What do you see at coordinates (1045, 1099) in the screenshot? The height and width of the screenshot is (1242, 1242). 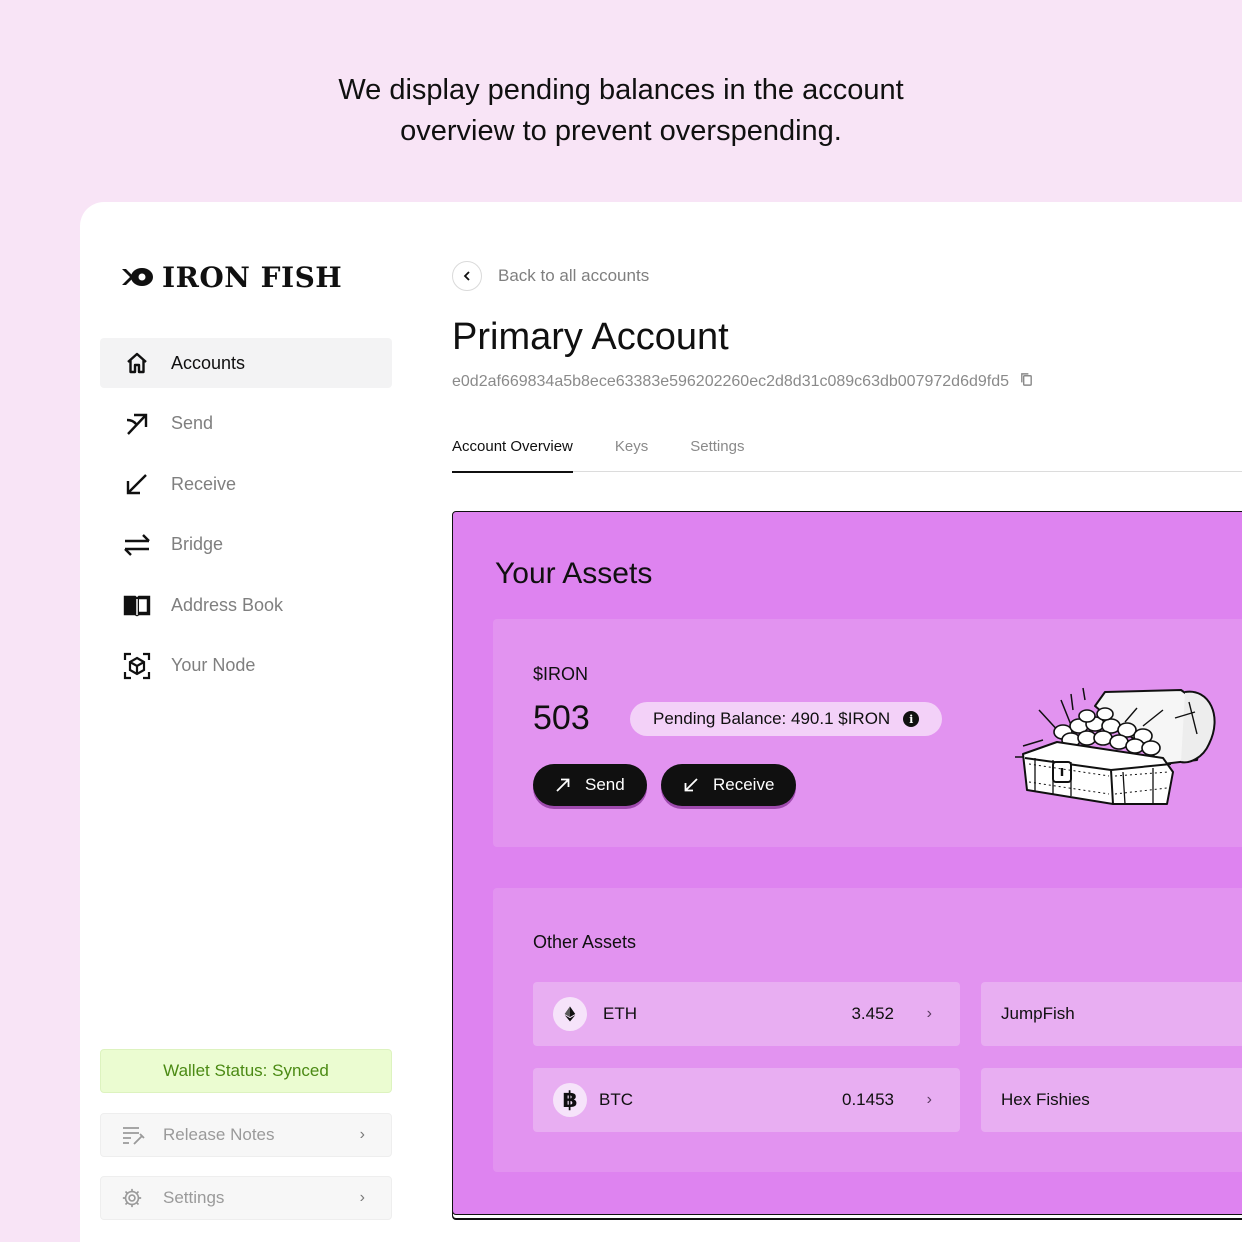 I see `asset-name: Hex Fishies` at bounding box center [1045, 1099].